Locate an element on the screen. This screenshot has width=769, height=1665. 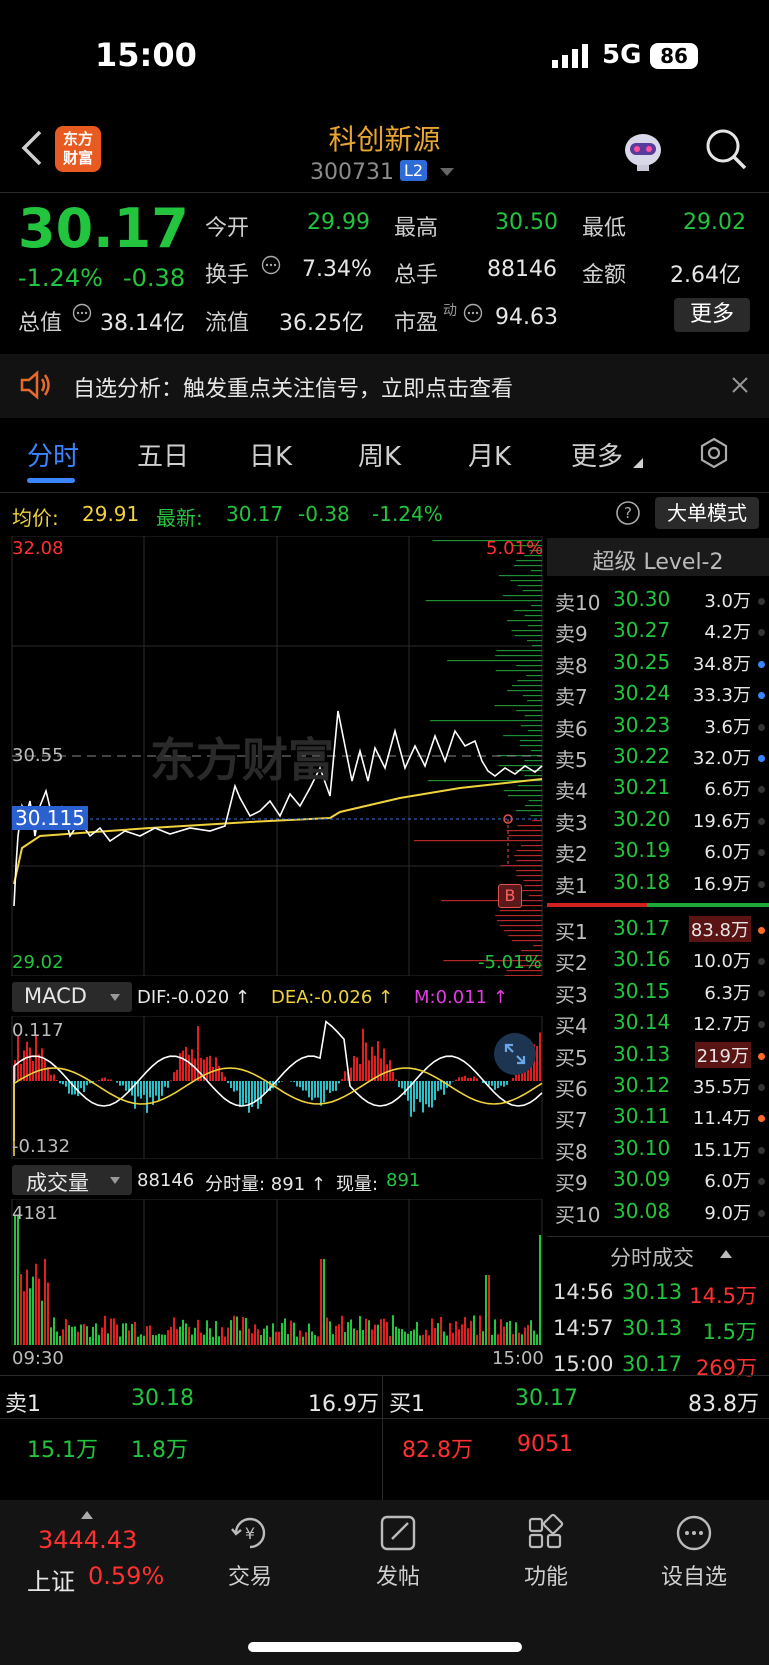
ask-row: 卖3 30.20 19.6万 is located at coordinates (660, 822).